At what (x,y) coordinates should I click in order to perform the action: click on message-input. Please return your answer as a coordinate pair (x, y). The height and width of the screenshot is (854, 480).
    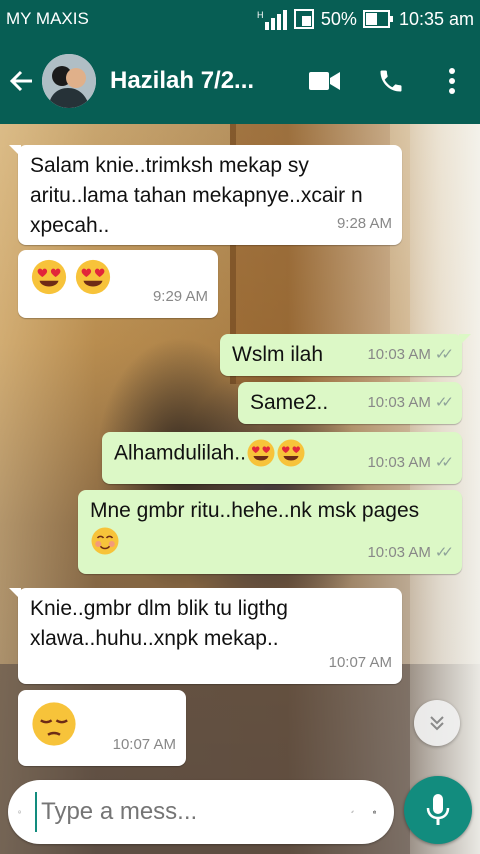
    Looking at the image, I should click on (193, 812).